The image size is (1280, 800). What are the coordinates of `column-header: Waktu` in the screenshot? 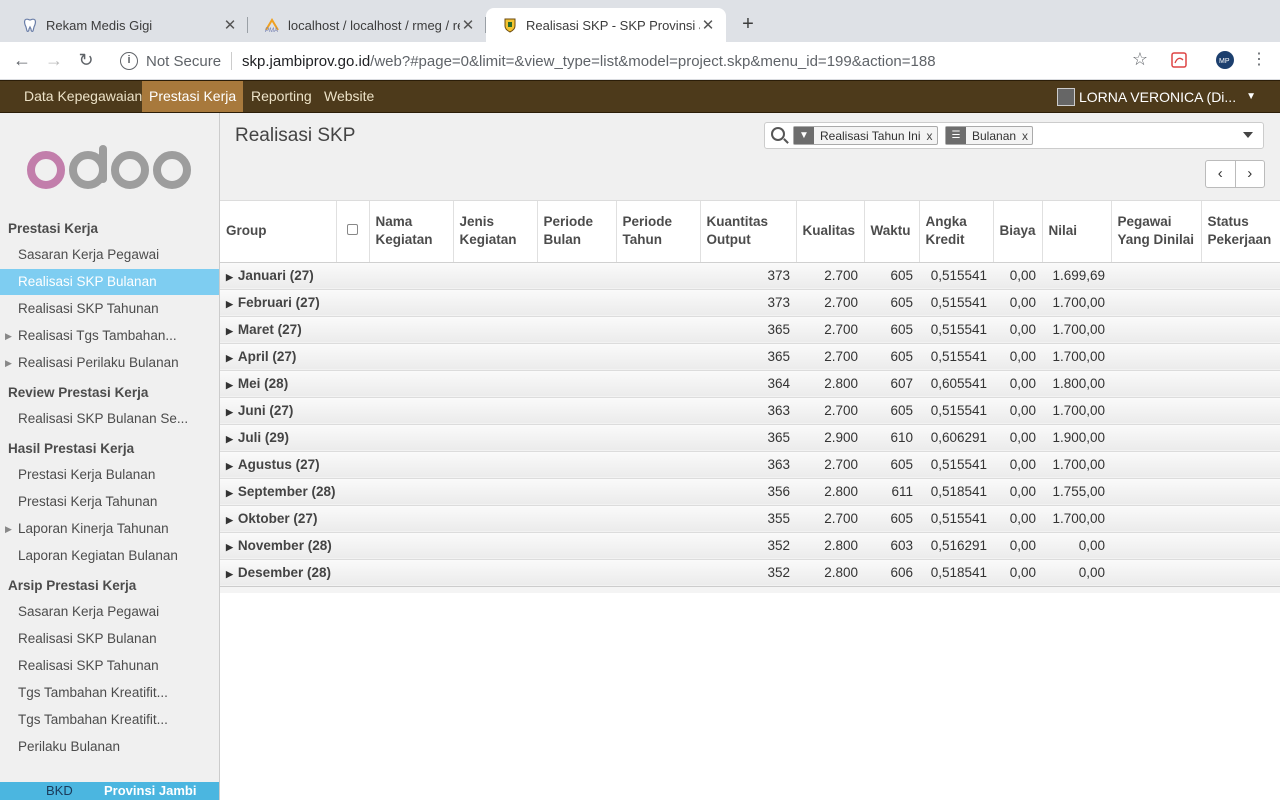 It's located at (892, 232).